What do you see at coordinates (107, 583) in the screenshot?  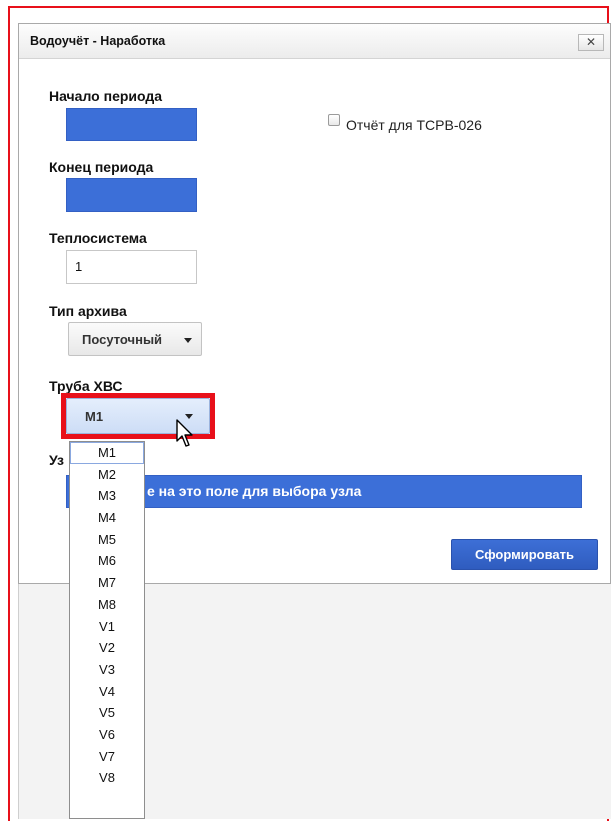 I see `pipe-option: M7` at bounding box center [107, 583].